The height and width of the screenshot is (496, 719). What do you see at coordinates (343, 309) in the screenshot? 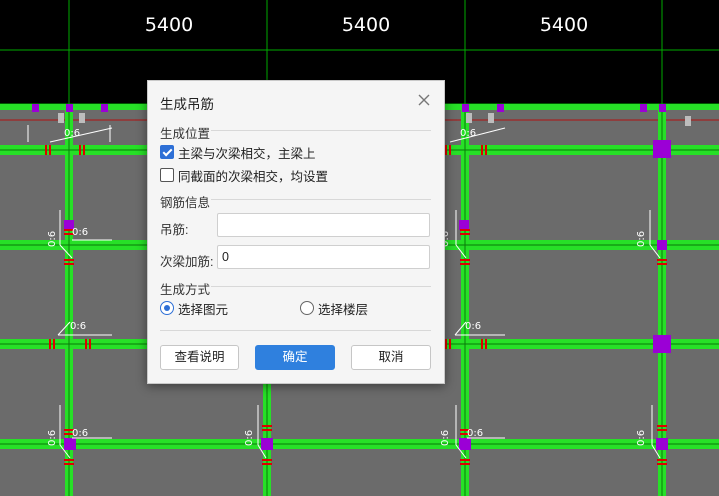
I see `radio-label: 选择楼层` at bounding box center [343, 309].